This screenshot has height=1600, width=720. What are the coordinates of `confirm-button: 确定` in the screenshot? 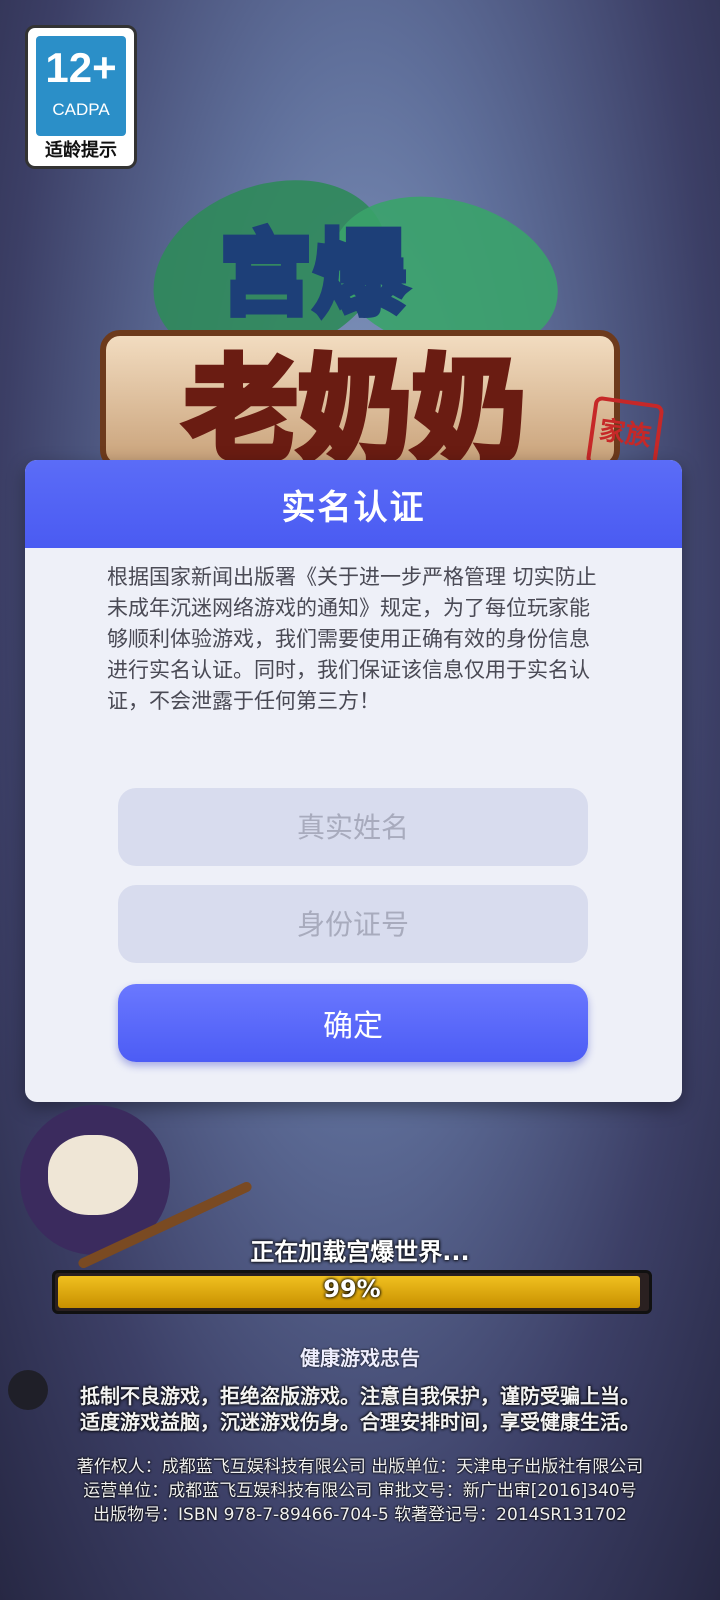 It's located at (353, 1023).